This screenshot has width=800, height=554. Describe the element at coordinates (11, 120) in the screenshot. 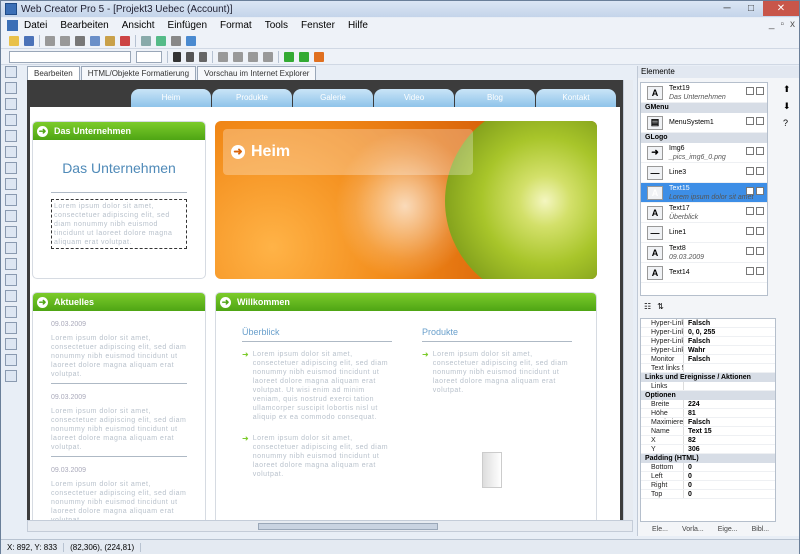

I see `rect-tool-icon` at that location.